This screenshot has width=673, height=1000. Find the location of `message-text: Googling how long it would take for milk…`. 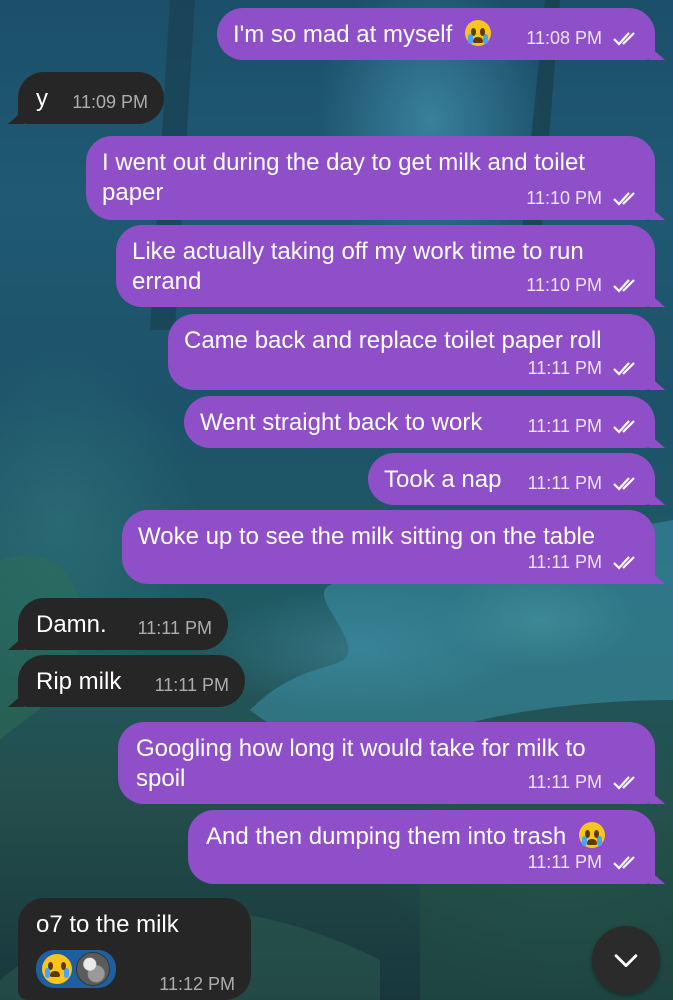

message-text: Googling how long it would take for milk… is located at coordinates (361, 763).